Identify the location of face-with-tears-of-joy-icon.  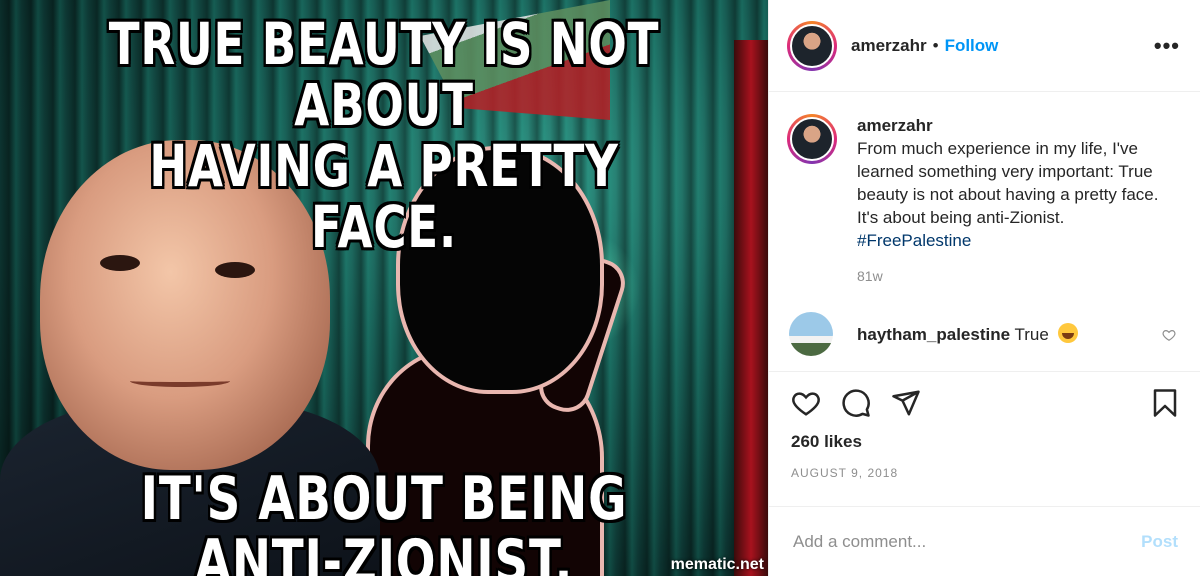
(1067, 333).